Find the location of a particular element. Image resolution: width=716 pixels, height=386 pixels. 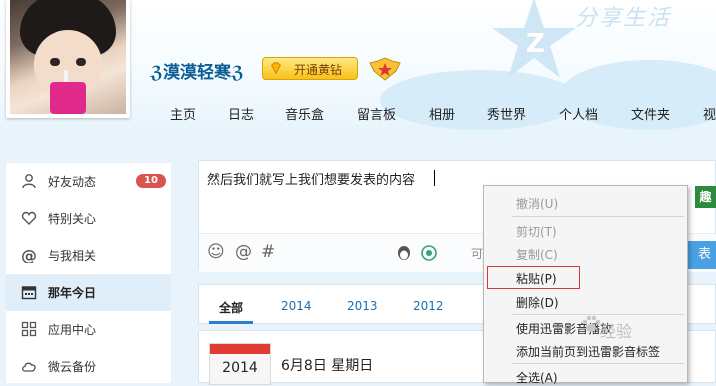

diamond-icon is located at coordinates (276, 68).